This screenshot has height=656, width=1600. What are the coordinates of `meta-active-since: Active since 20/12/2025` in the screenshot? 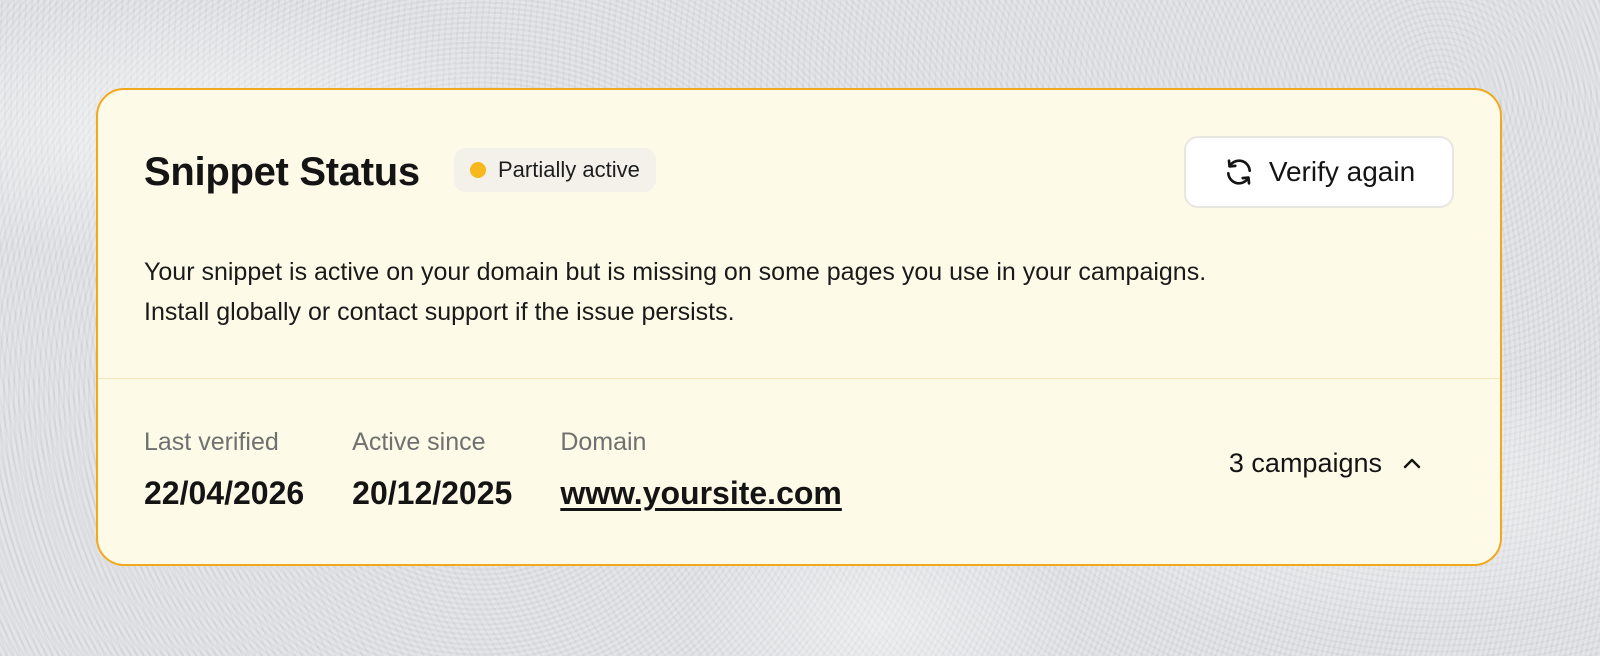 It's located at (432, 469).